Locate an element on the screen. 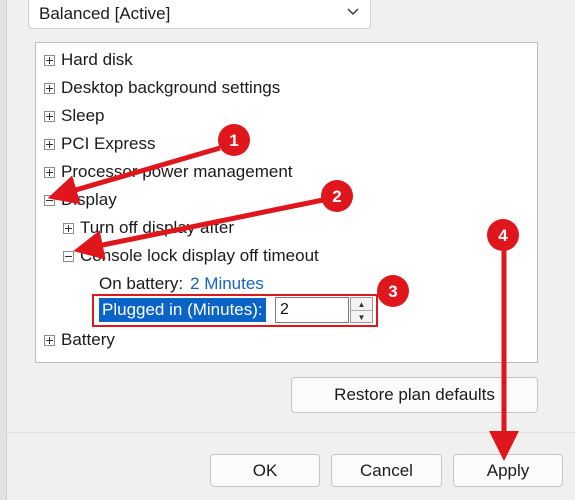 The width and height of the screenshot is (575, 500). on-battery-value-link: 2 Minutes is located at coordinates (227, 284).